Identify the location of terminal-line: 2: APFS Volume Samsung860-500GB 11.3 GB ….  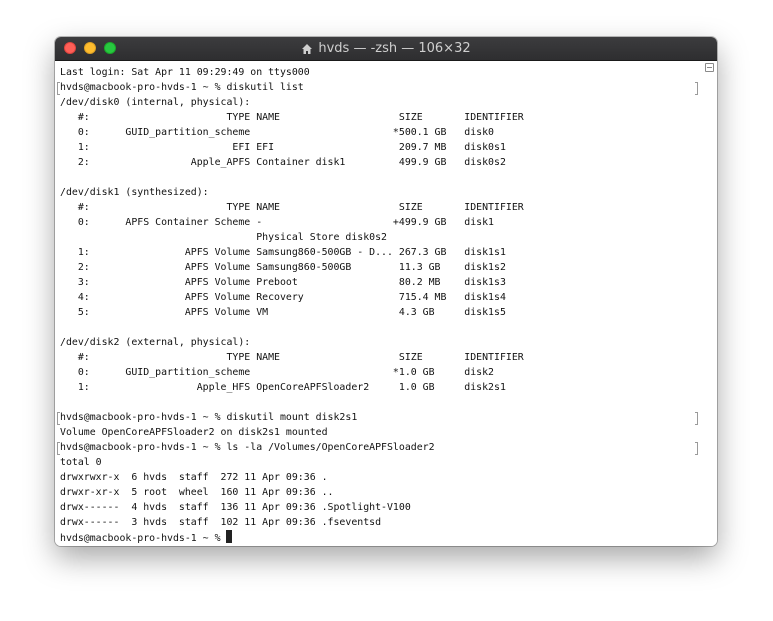
(381, 267).